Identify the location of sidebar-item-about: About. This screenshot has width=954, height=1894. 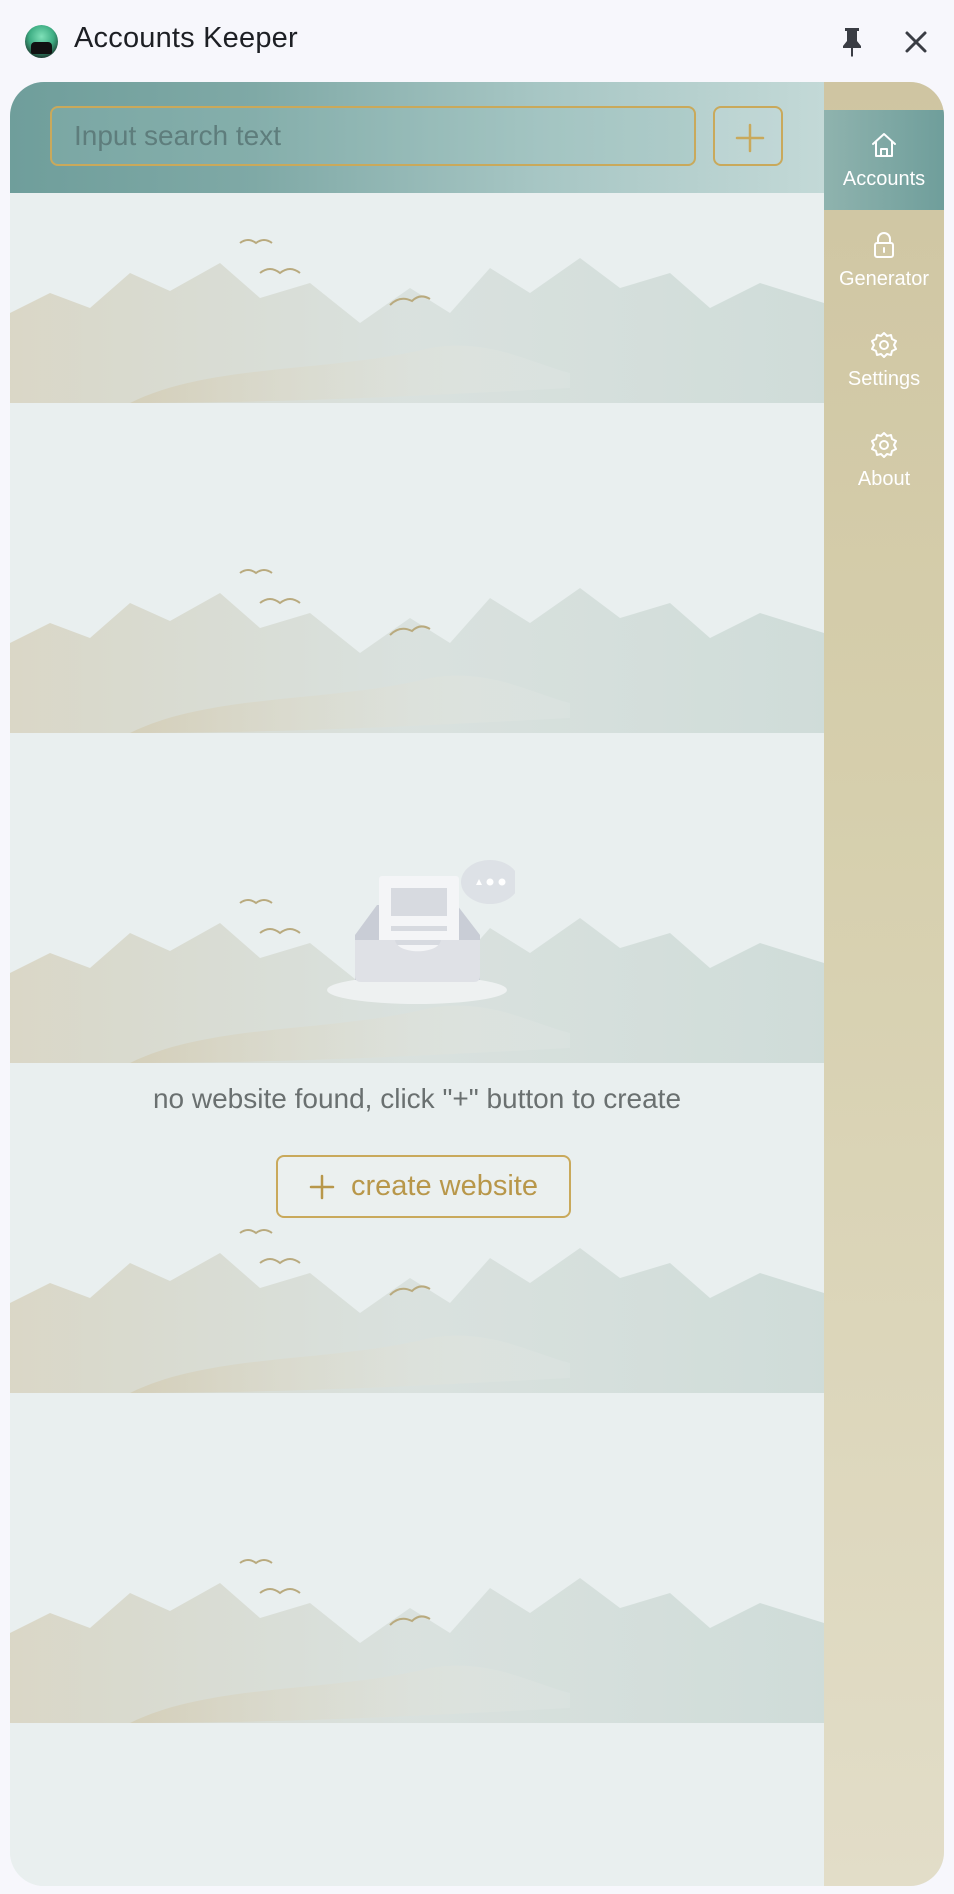
(884, 460).